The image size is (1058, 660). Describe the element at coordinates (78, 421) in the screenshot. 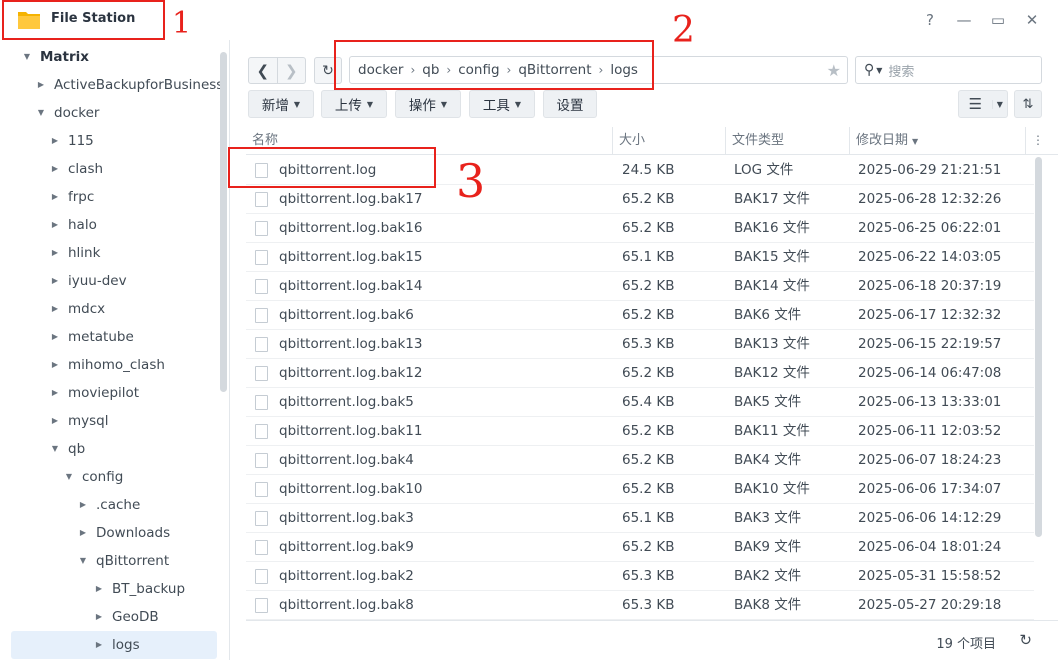

I see `sidebar-item-mysql: ▶ mysql` at that location.